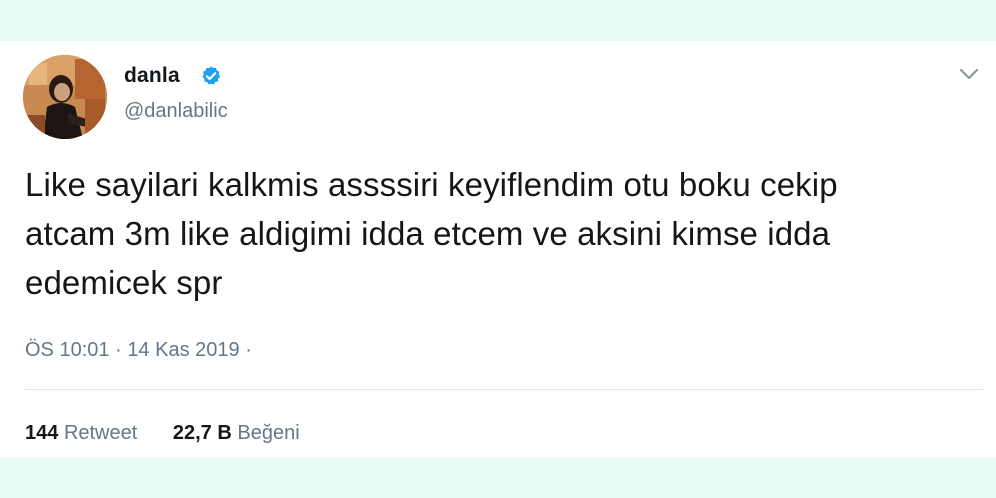  What do you see at coordinates (498, 20) in the screenshot?
I see `top-background-band` at bounding box center [498, 20].